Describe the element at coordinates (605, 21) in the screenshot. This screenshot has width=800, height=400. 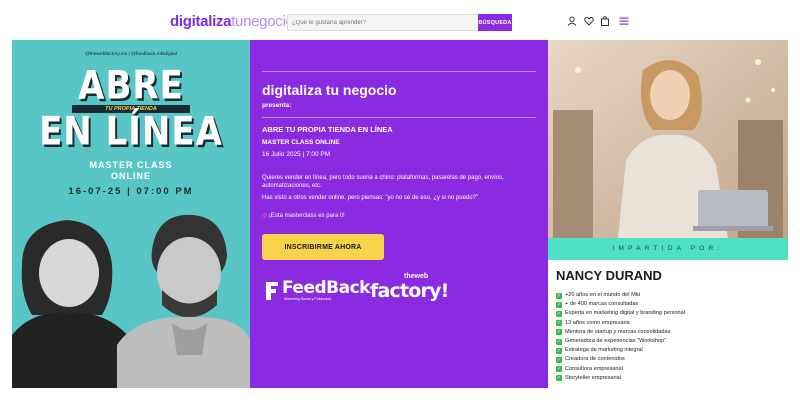
I see `bag-icon` at that location.